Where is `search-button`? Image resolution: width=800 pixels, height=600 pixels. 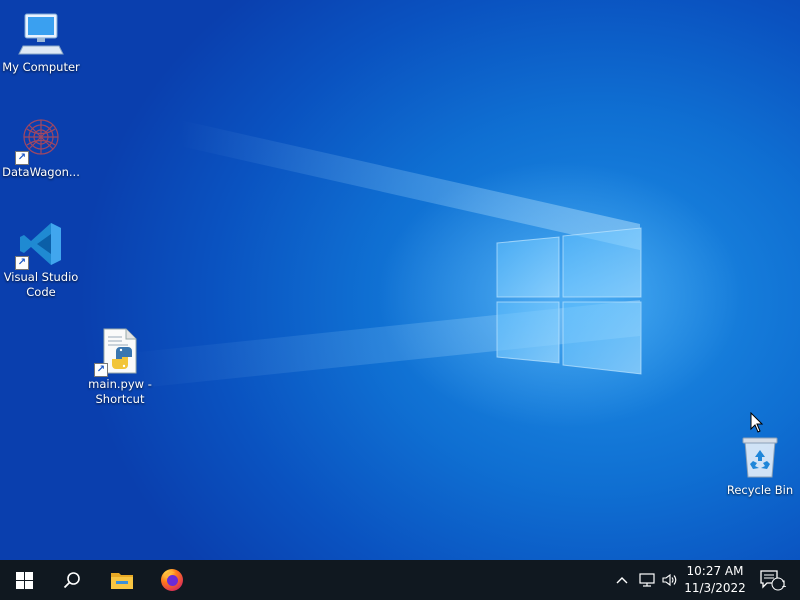 search-button is located at coordinates (72, 580).